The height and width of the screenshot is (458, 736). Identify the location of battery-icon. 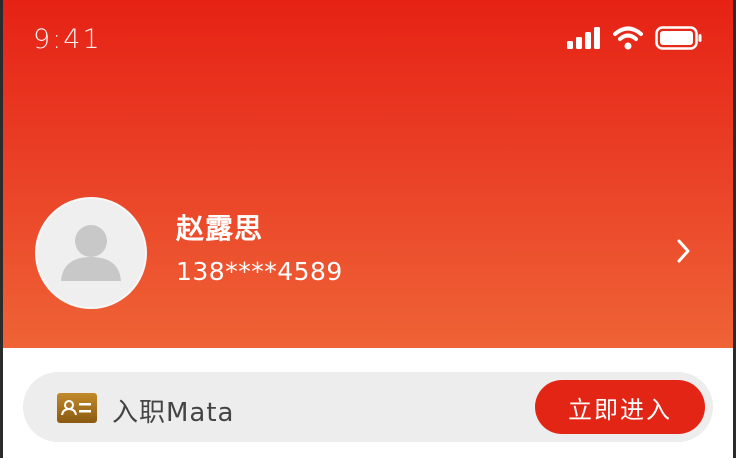
(679, 38).